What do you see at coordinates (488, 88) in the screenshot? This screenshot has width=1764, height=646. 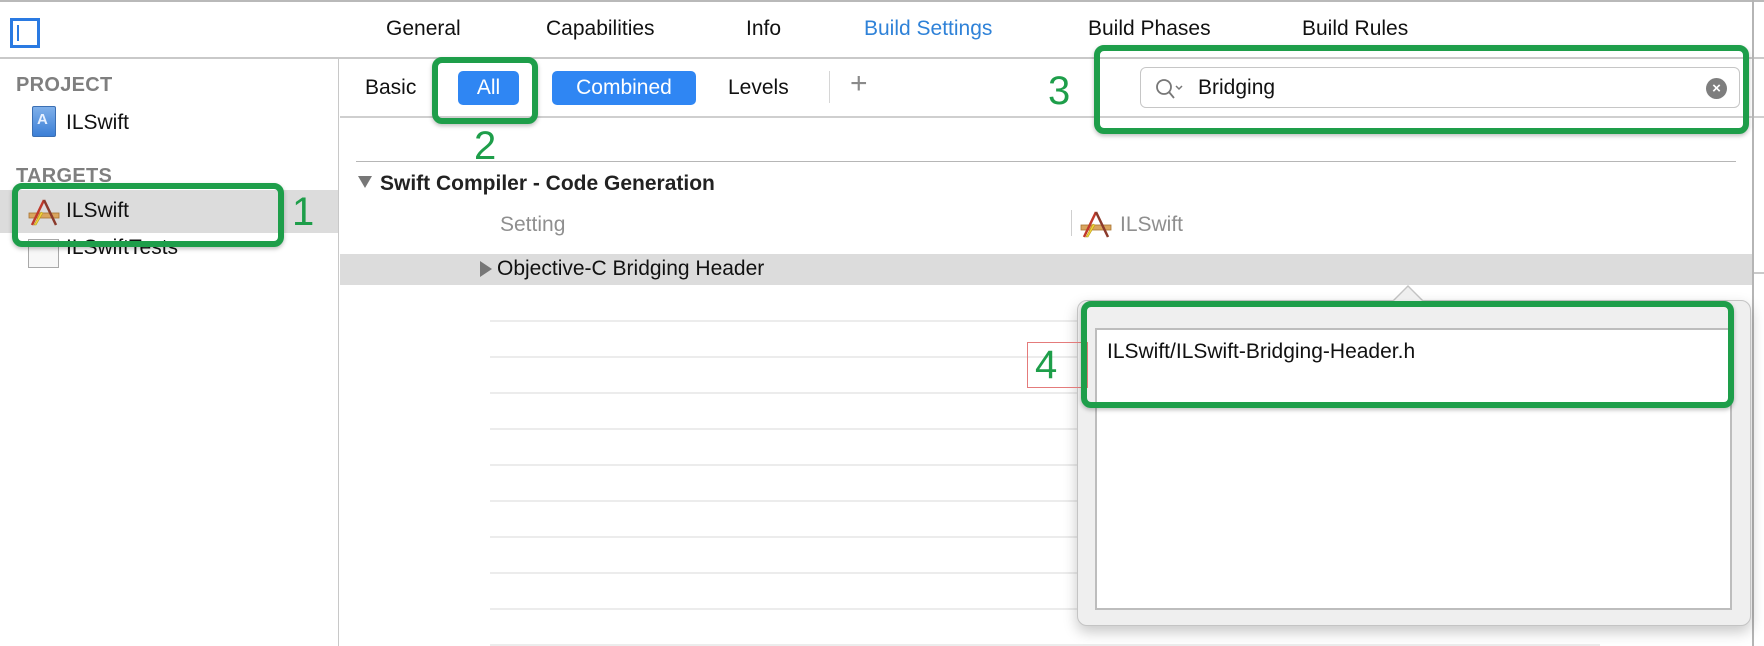 I see `all-filter-button: All` at bounding box center [488, 88].